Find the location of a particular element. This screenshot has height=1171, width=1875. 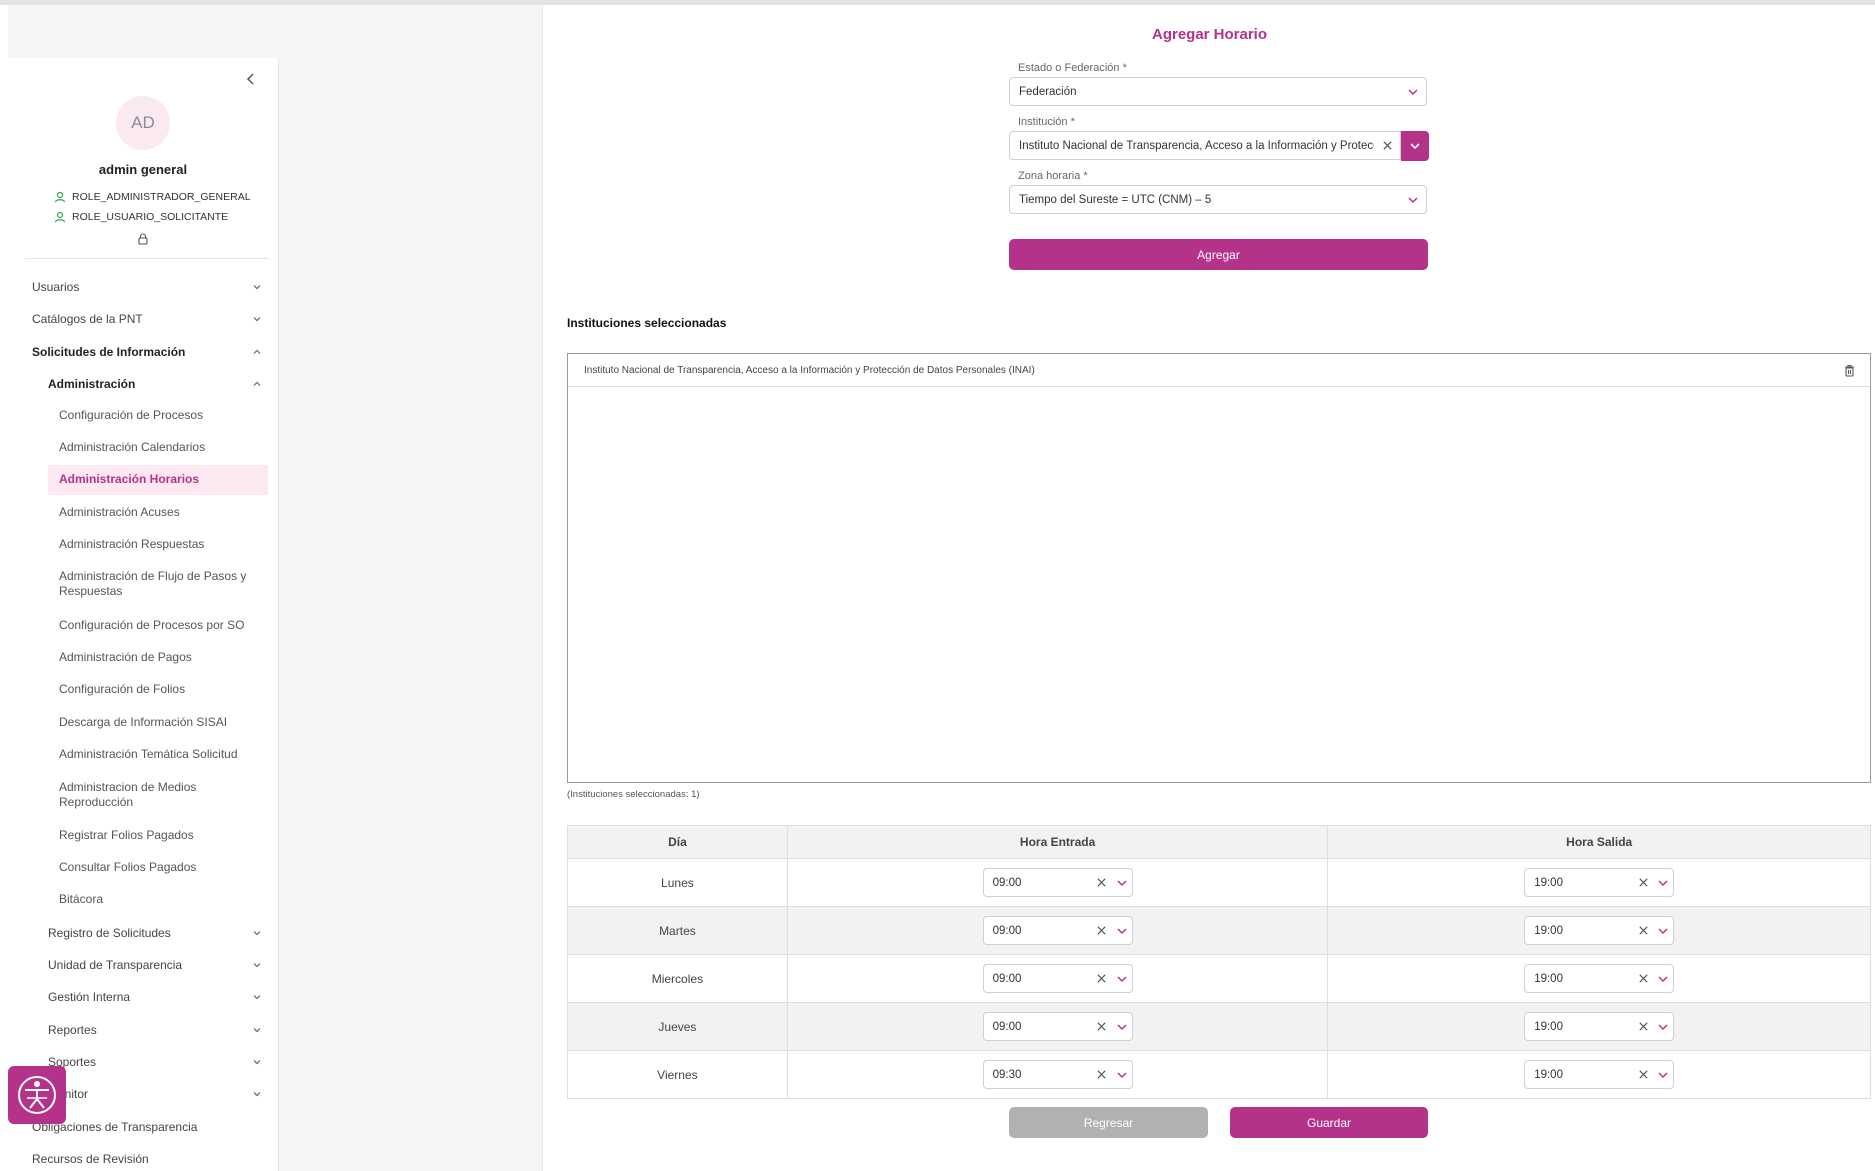

zona-label: Zona horaria * is located at coordinates (1053, 176).